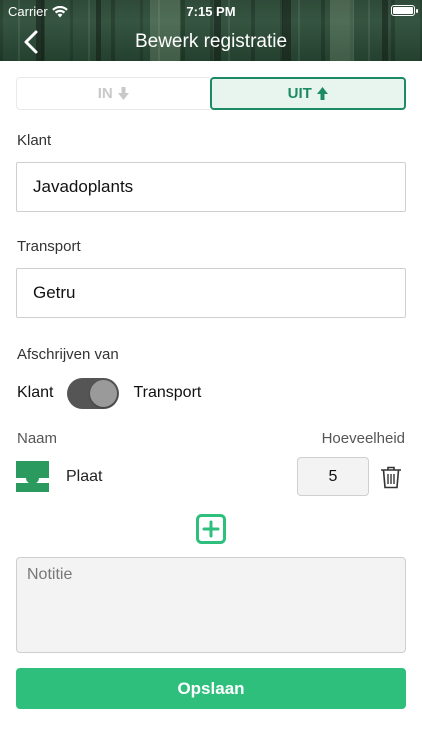  What do you see at coordinates (35, 392) in the screenshot?
I see `write-off-option-client: Klant` at bounding box center [35, 392].